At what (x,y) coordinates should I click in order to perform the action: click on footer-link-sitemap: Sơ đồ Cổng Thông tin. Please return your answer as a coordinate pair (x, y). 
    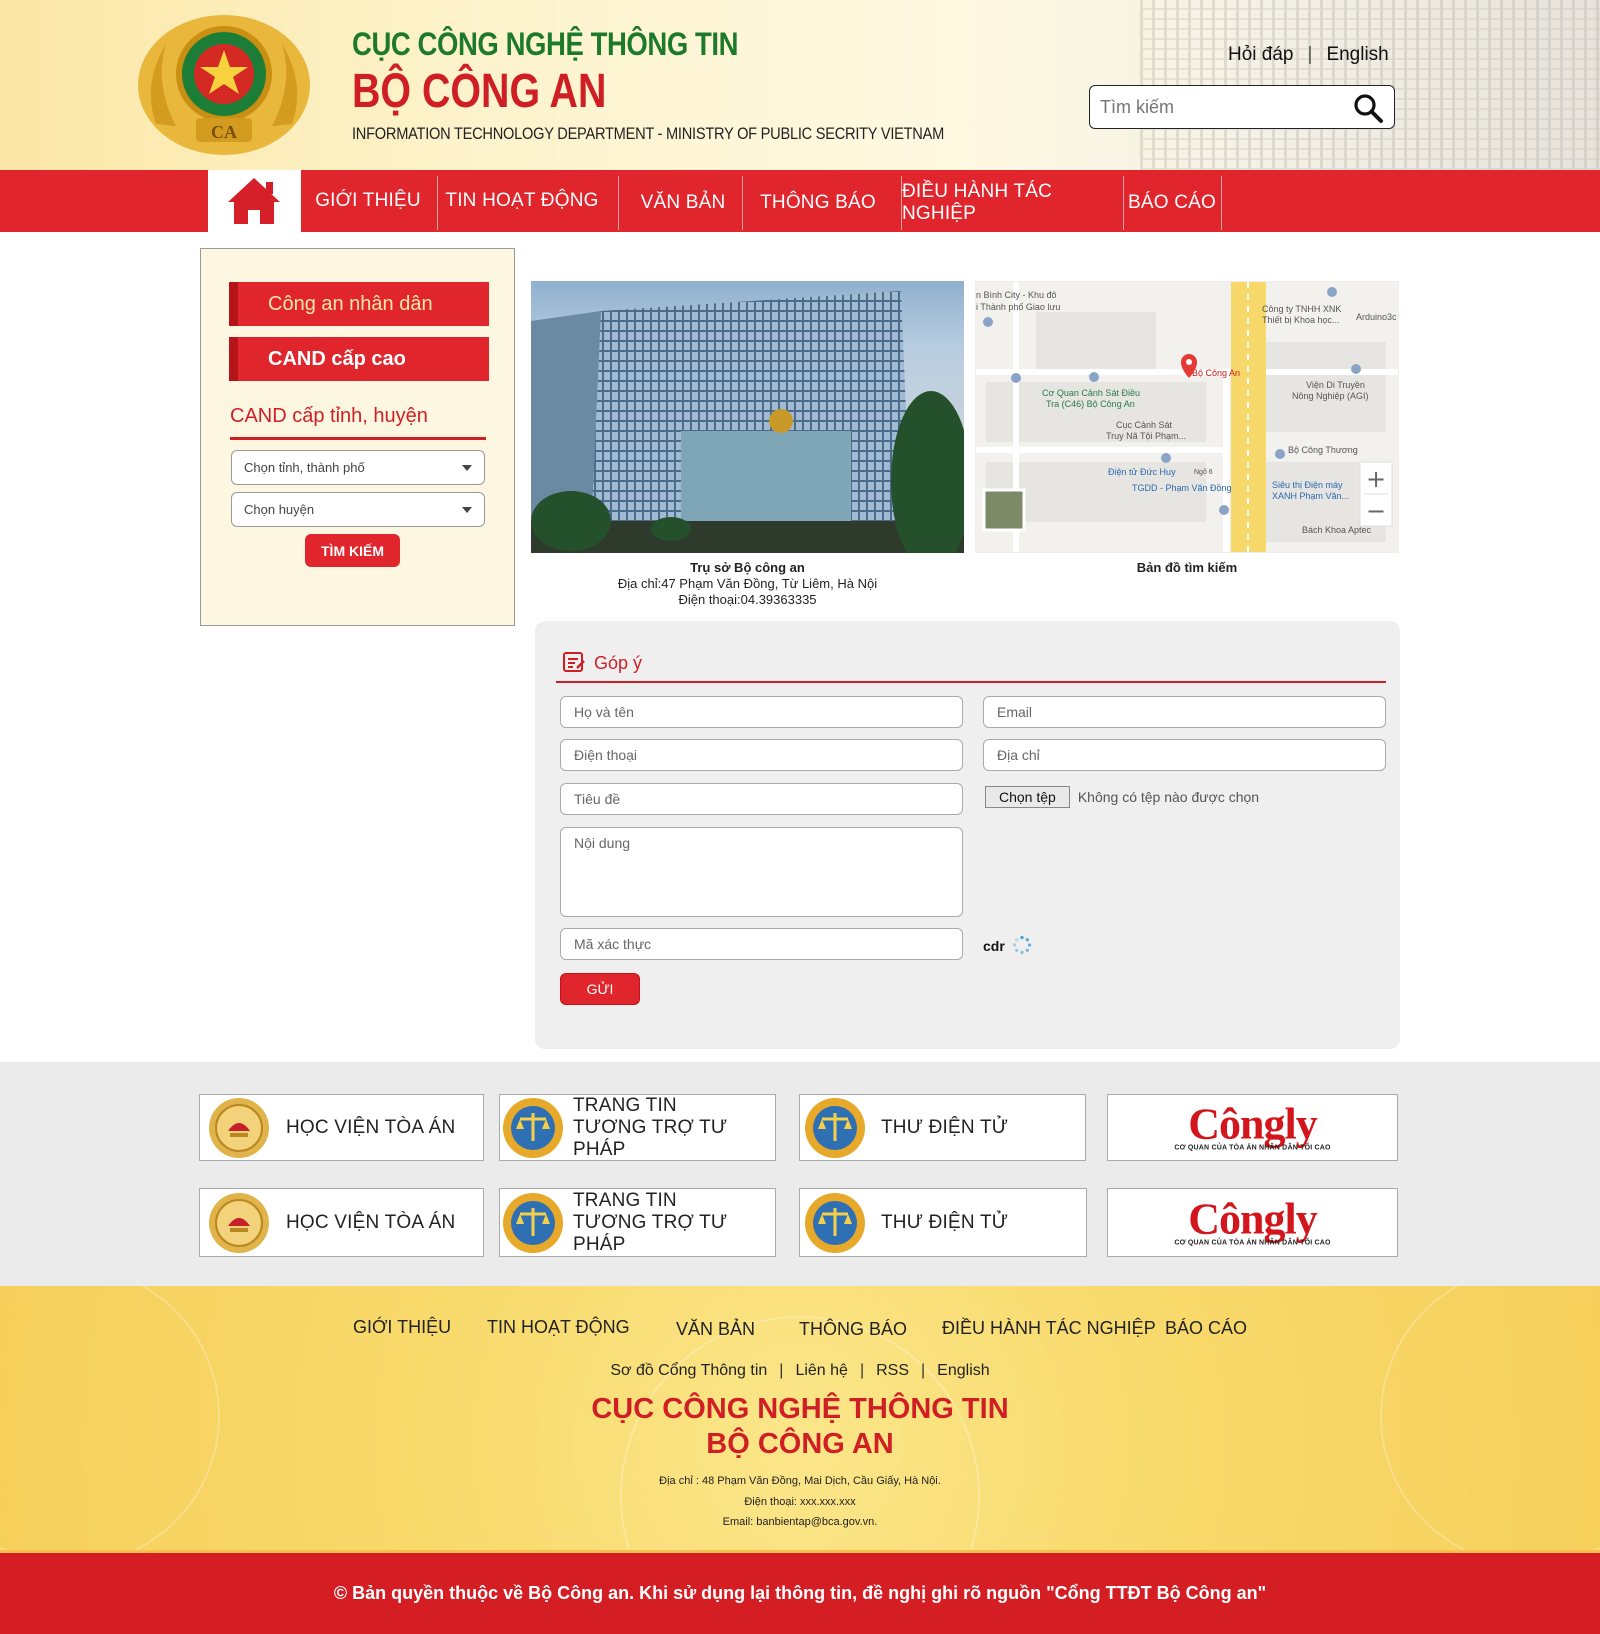
    Looking at the image, I should click on (688, 1370).